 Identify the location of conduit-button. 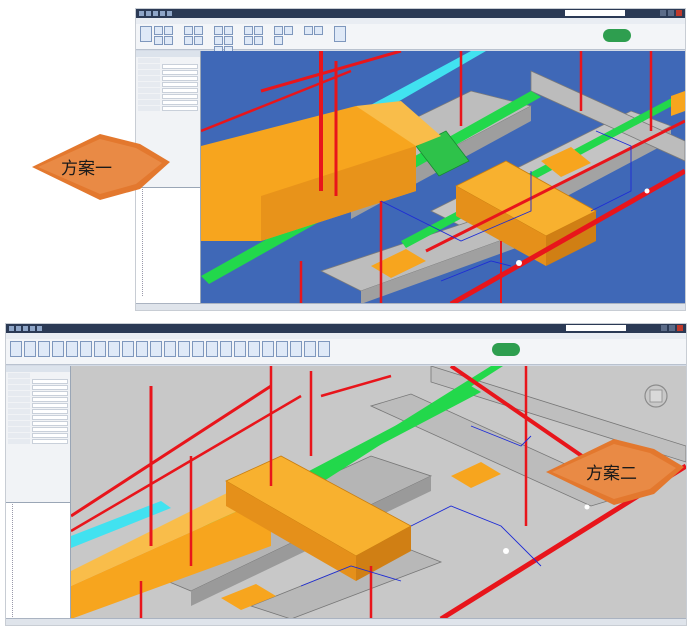
(254, 349).